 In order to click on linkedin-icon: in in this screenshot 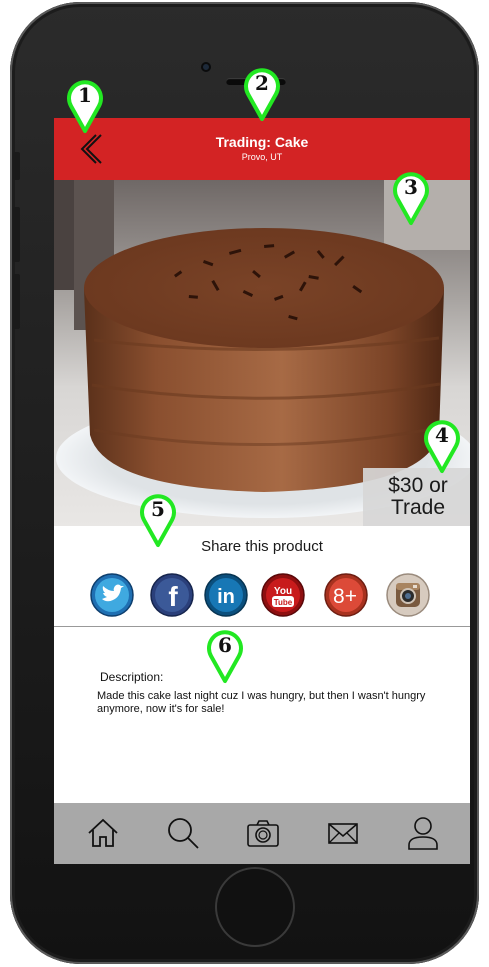, I will do `click(226, 595)`.